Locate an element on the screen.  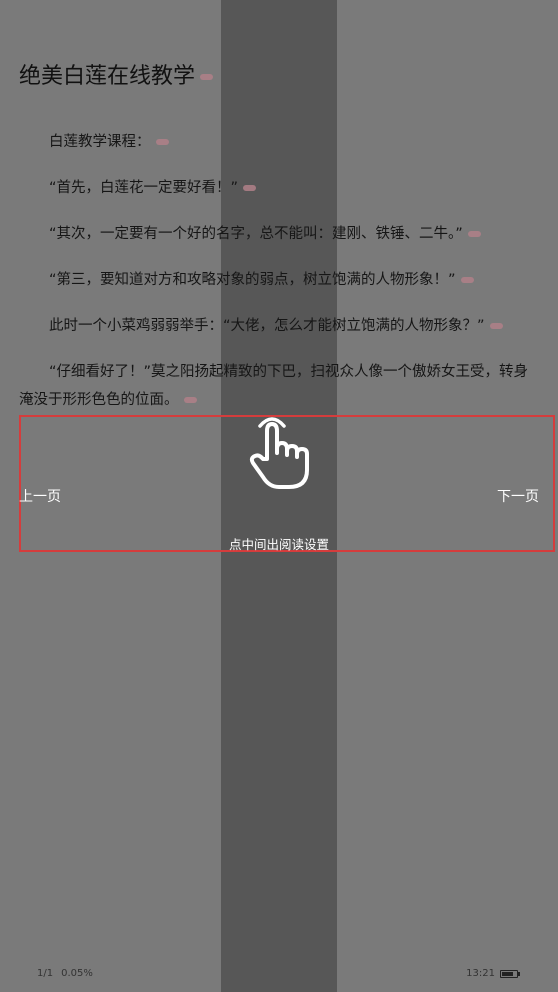
paragraph-text: “第三，要知道对方和攻略对象的弱点，树立饱满的人物形象！” is located at coordinates (252, 280).